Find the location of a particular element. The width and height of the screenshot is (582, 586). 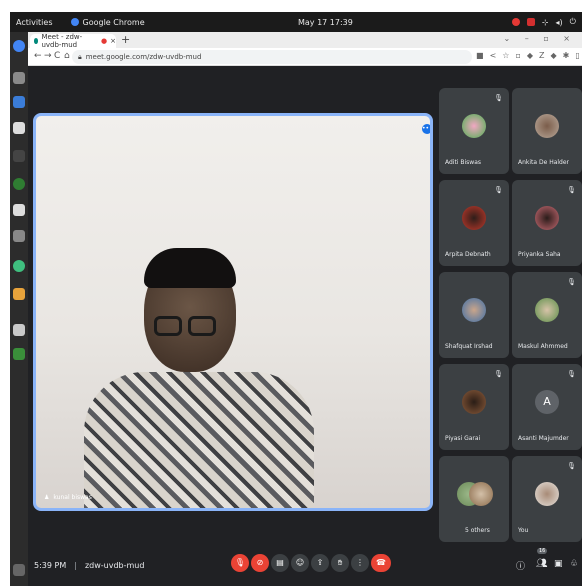

person-icon: ♟ is located at coordinates (47, 497).